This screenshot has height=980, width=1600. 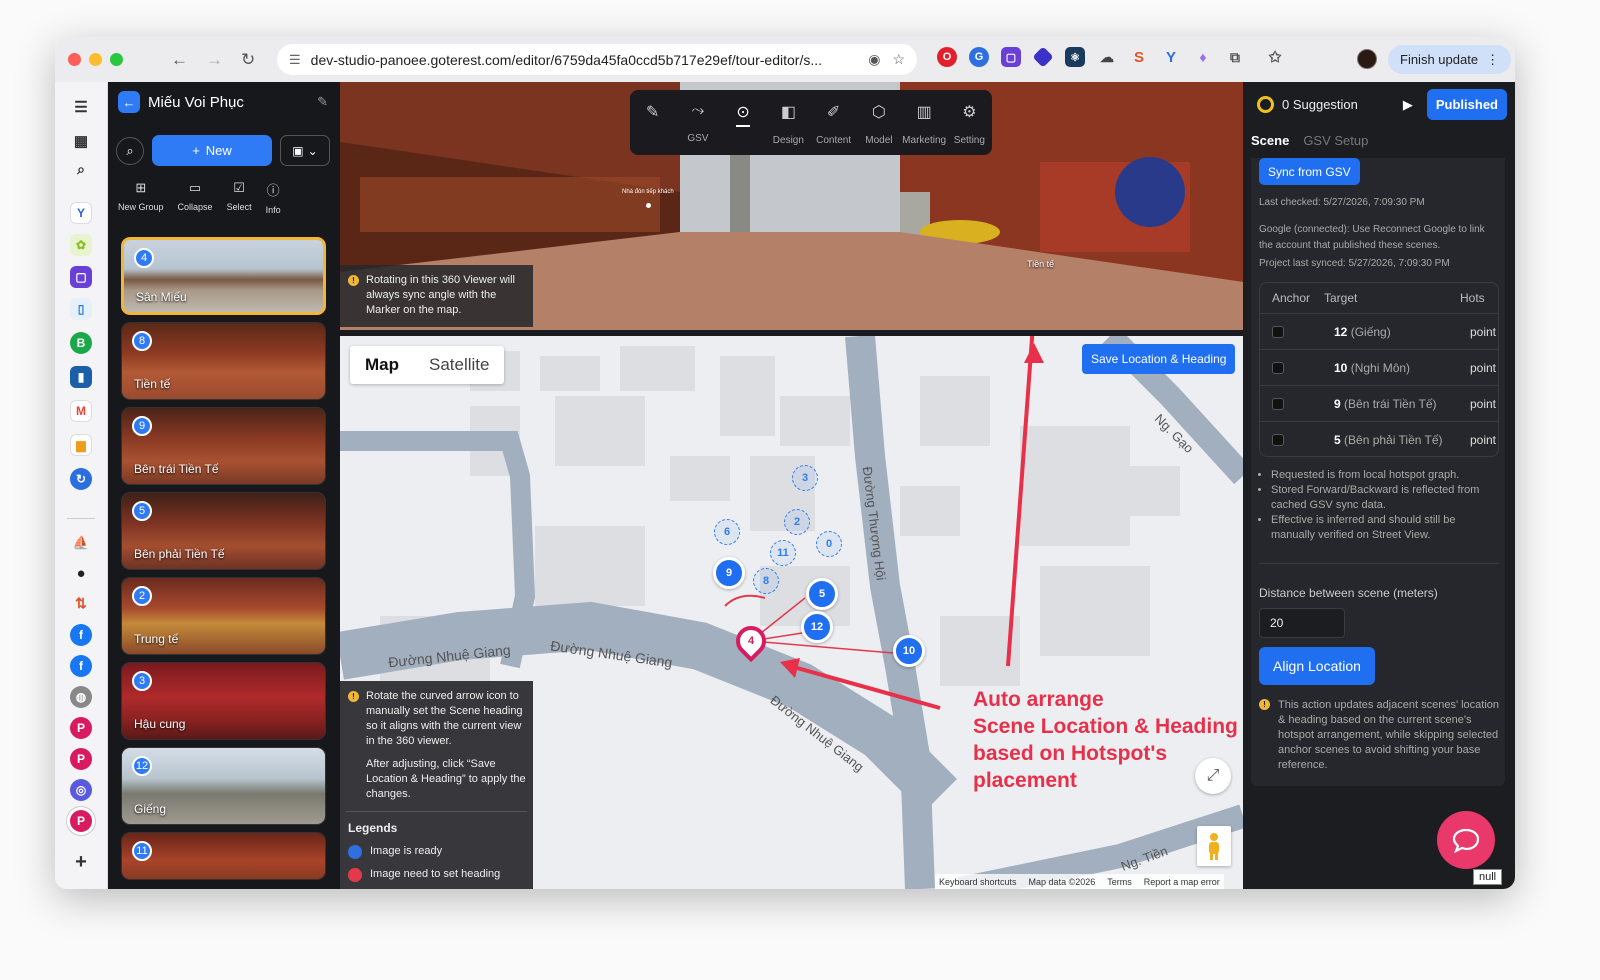 I want to click on tab-scene: Scene, so click(x=1270, y=140).